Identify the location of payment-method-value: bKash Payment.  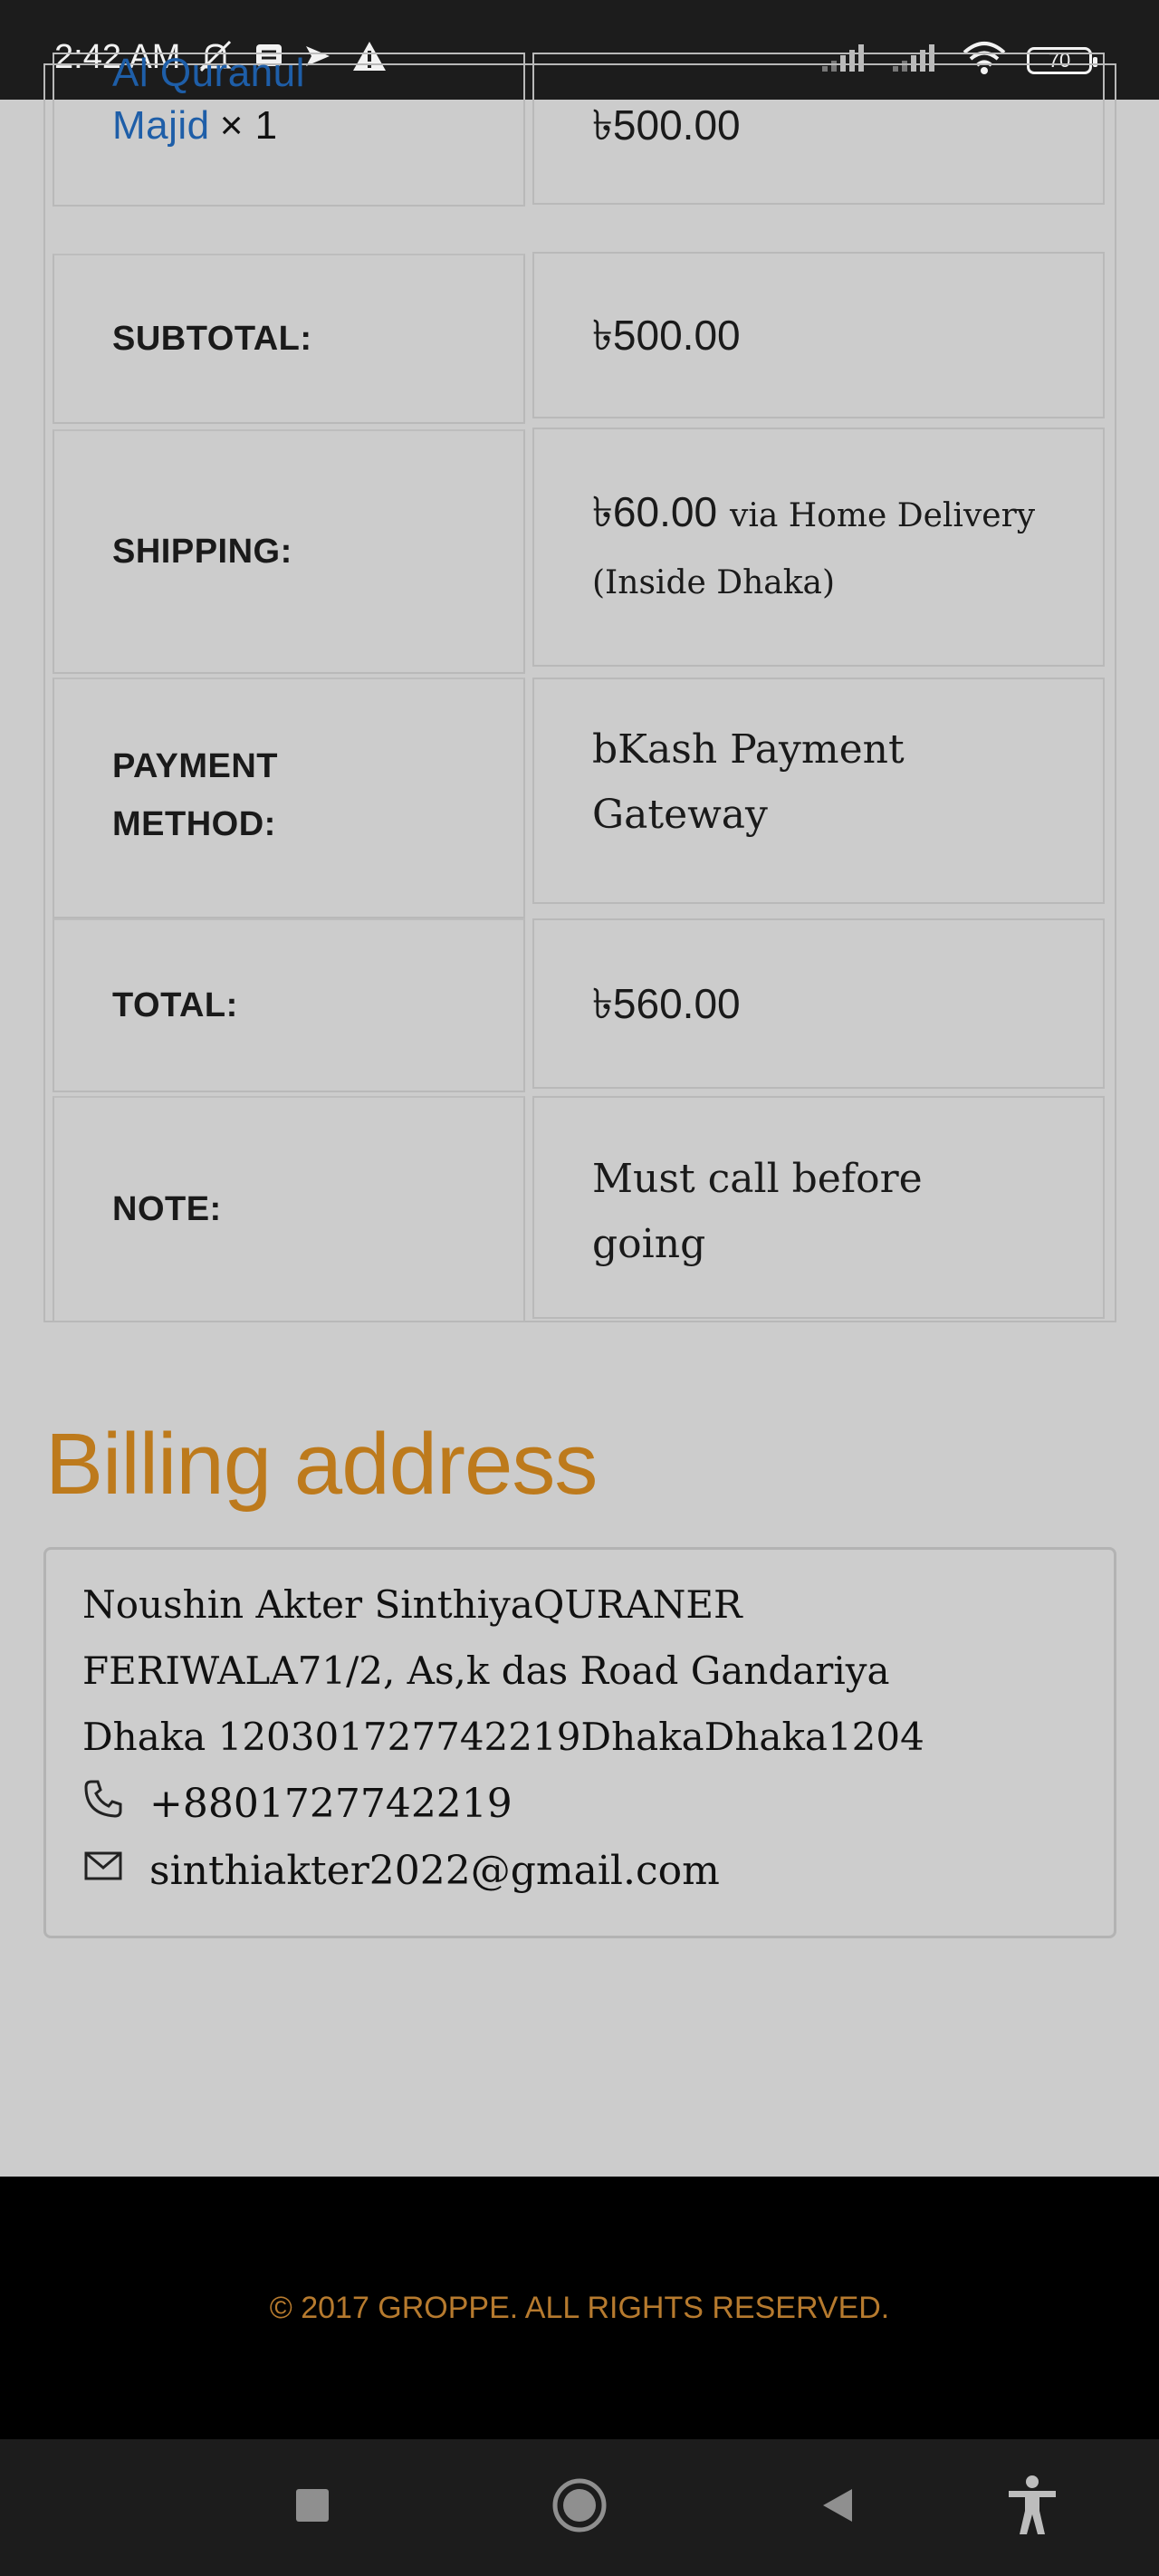
(749, 749).